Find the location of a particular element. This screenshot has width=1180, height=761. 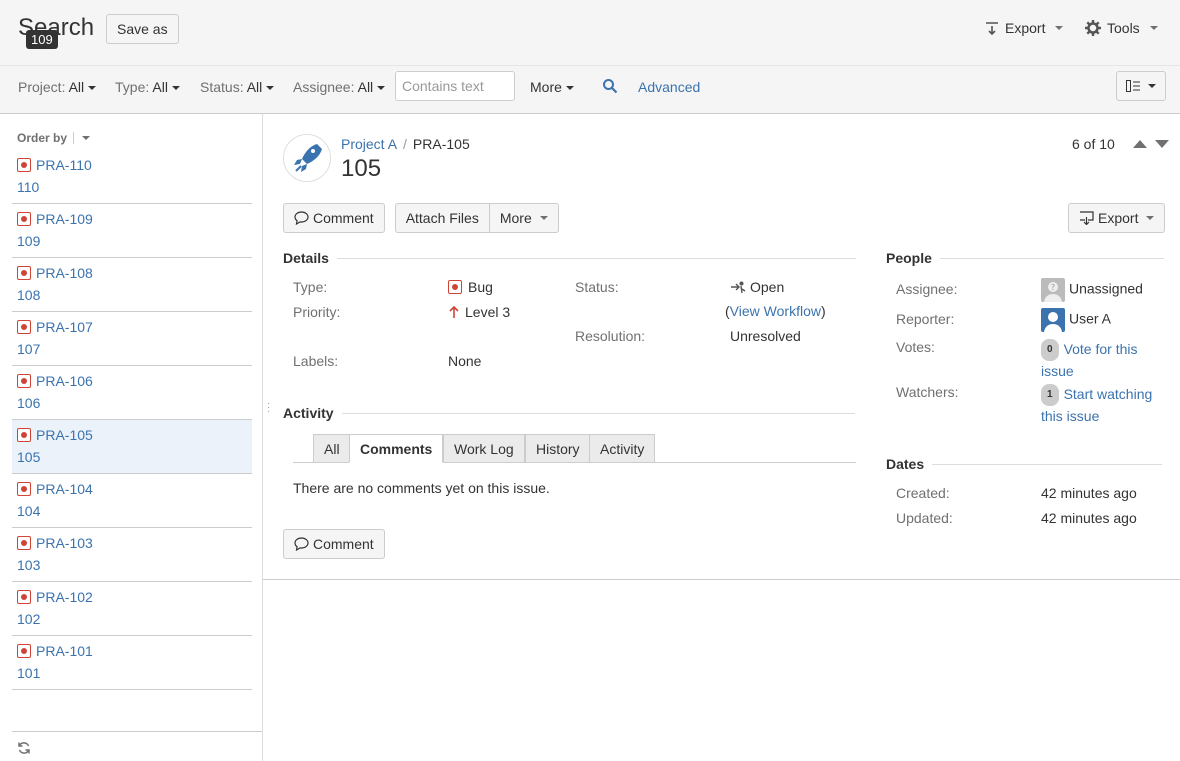

issue-key-crumb: PRA-105 is located at coordinates (441, 144).